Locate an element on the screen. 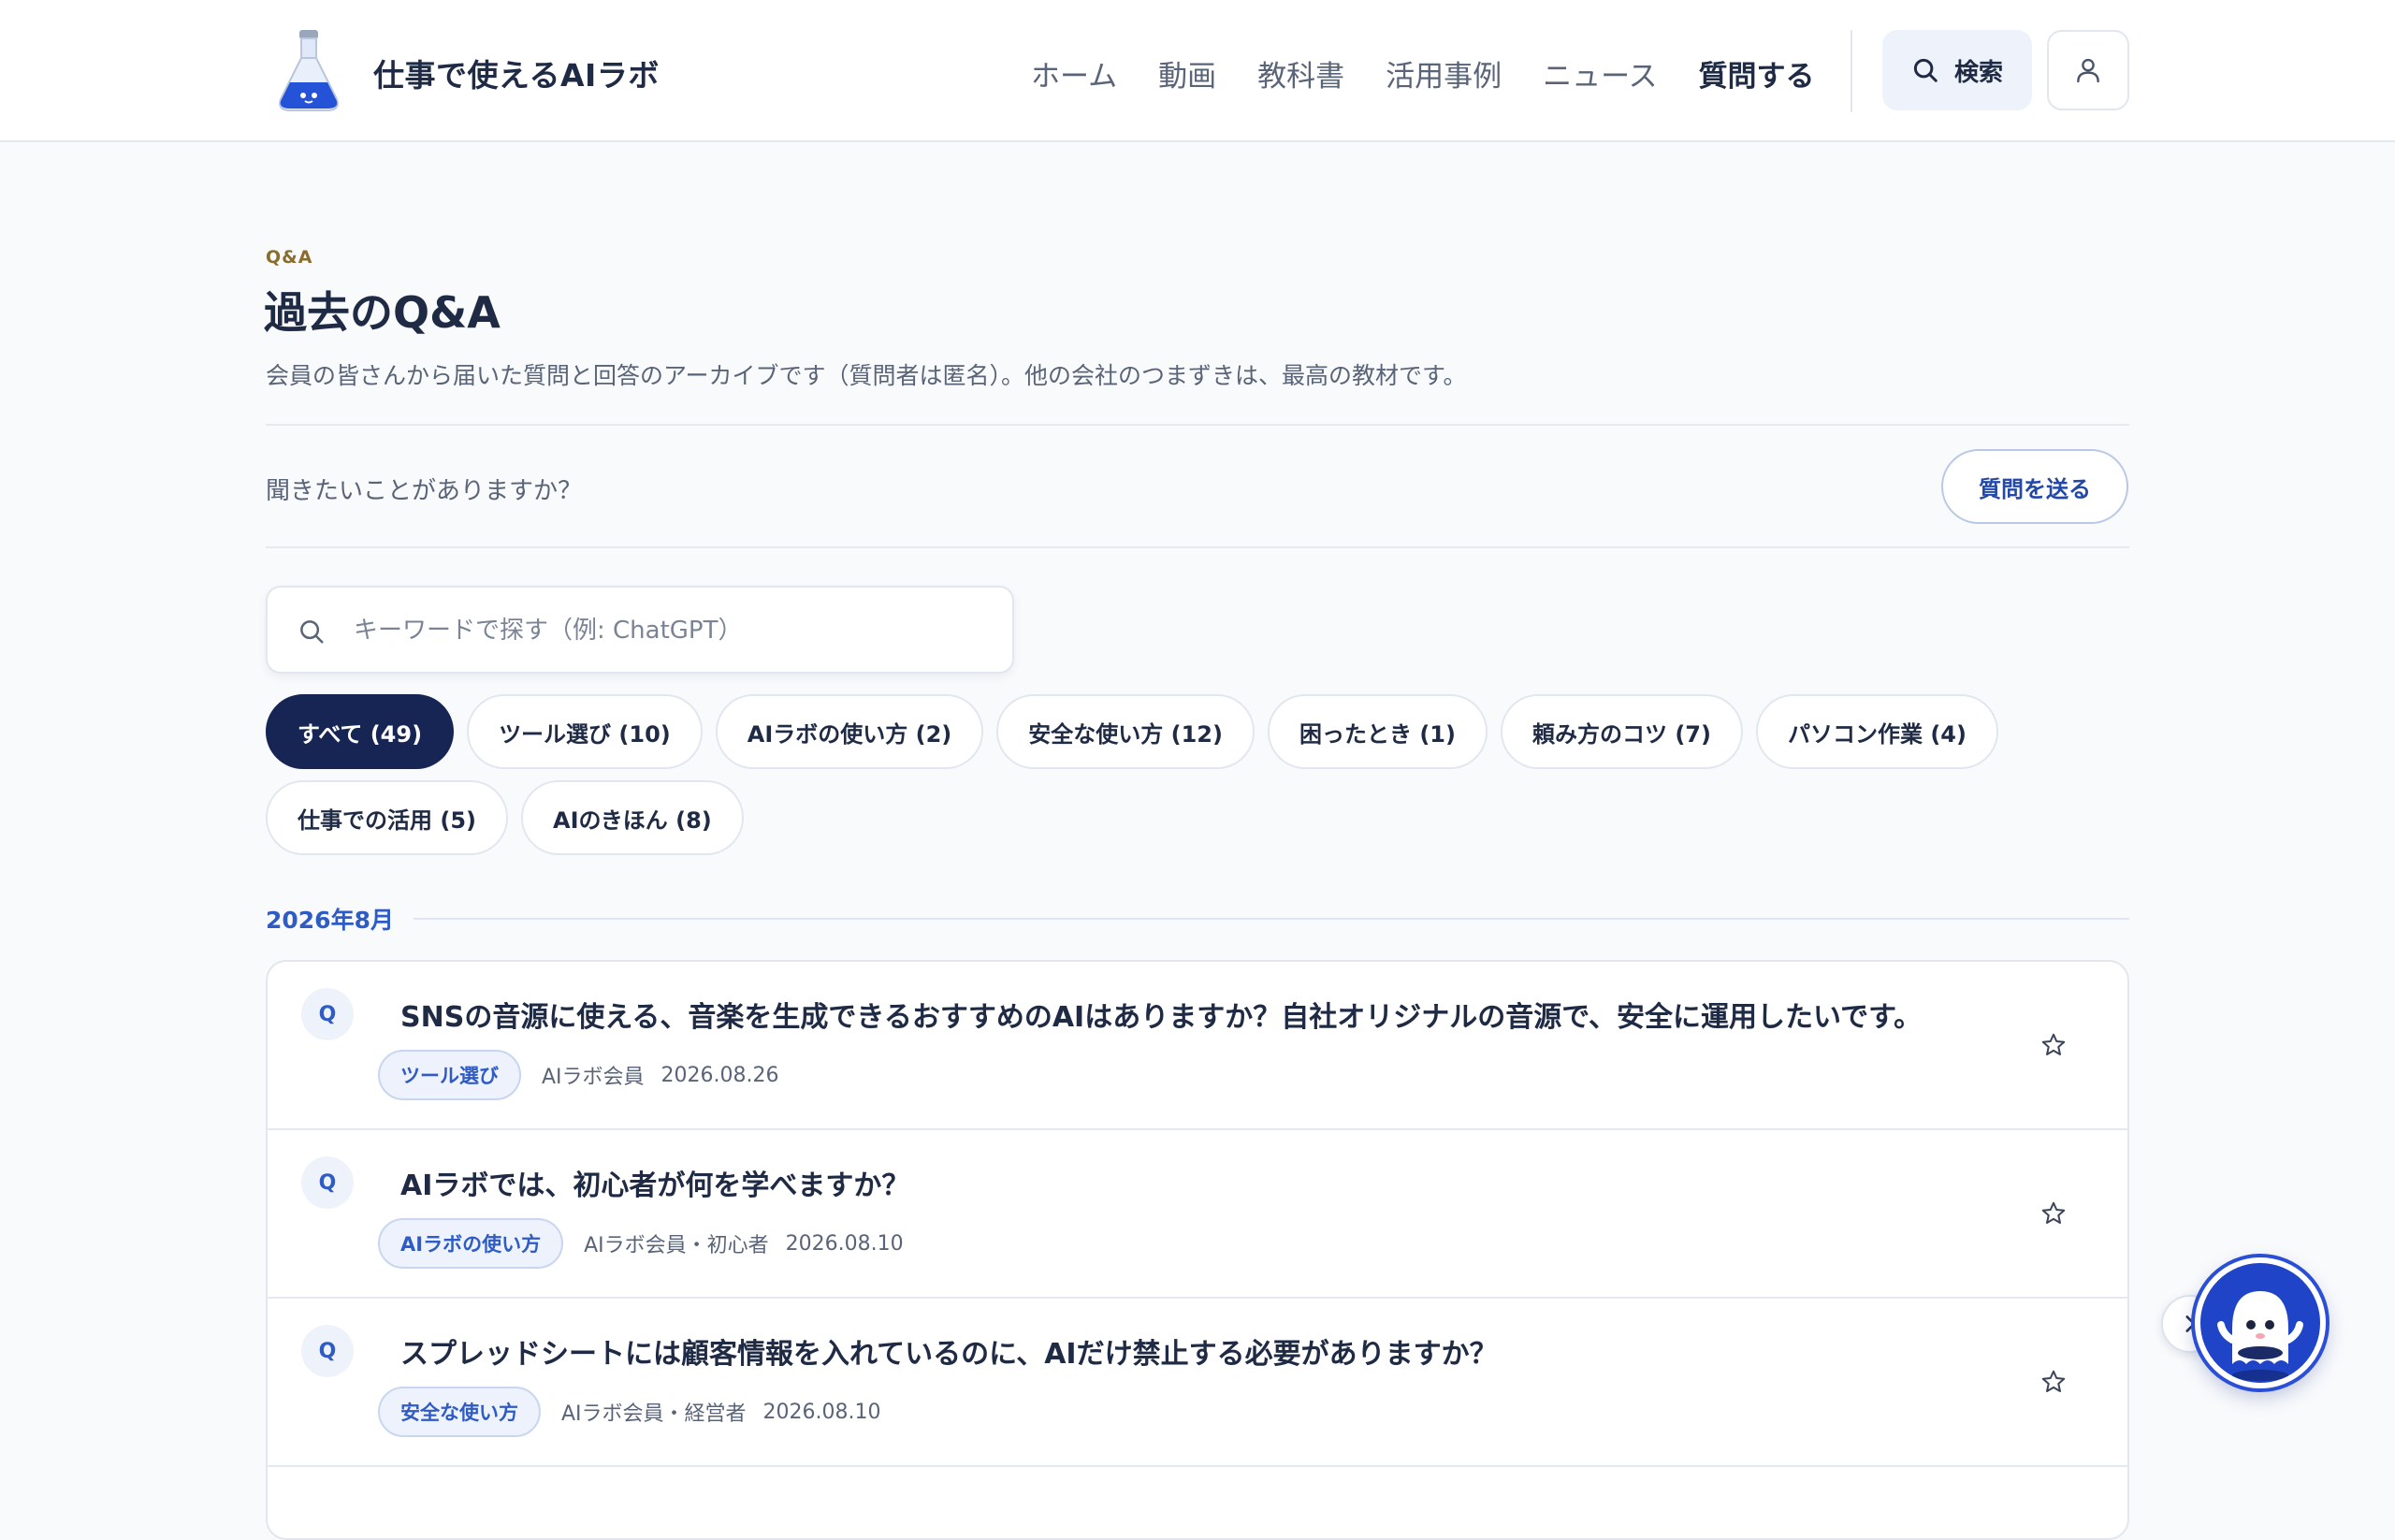  nav-videos: 動画 is located at coordinates (1187, 73).